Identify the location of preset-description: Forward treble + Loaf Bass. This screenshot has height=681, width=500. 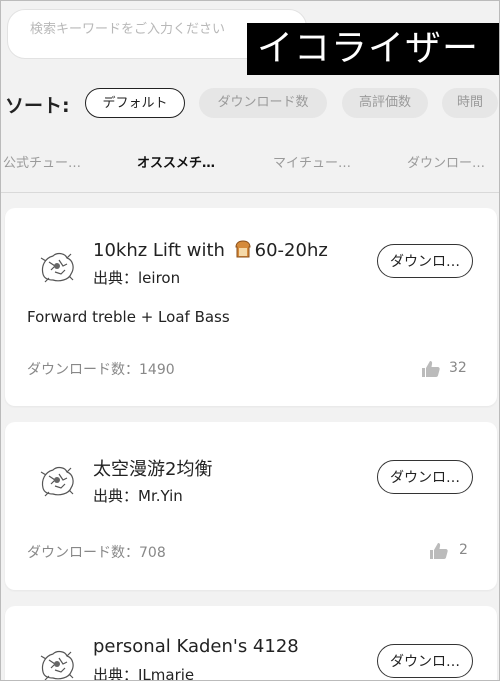
(128, 317).